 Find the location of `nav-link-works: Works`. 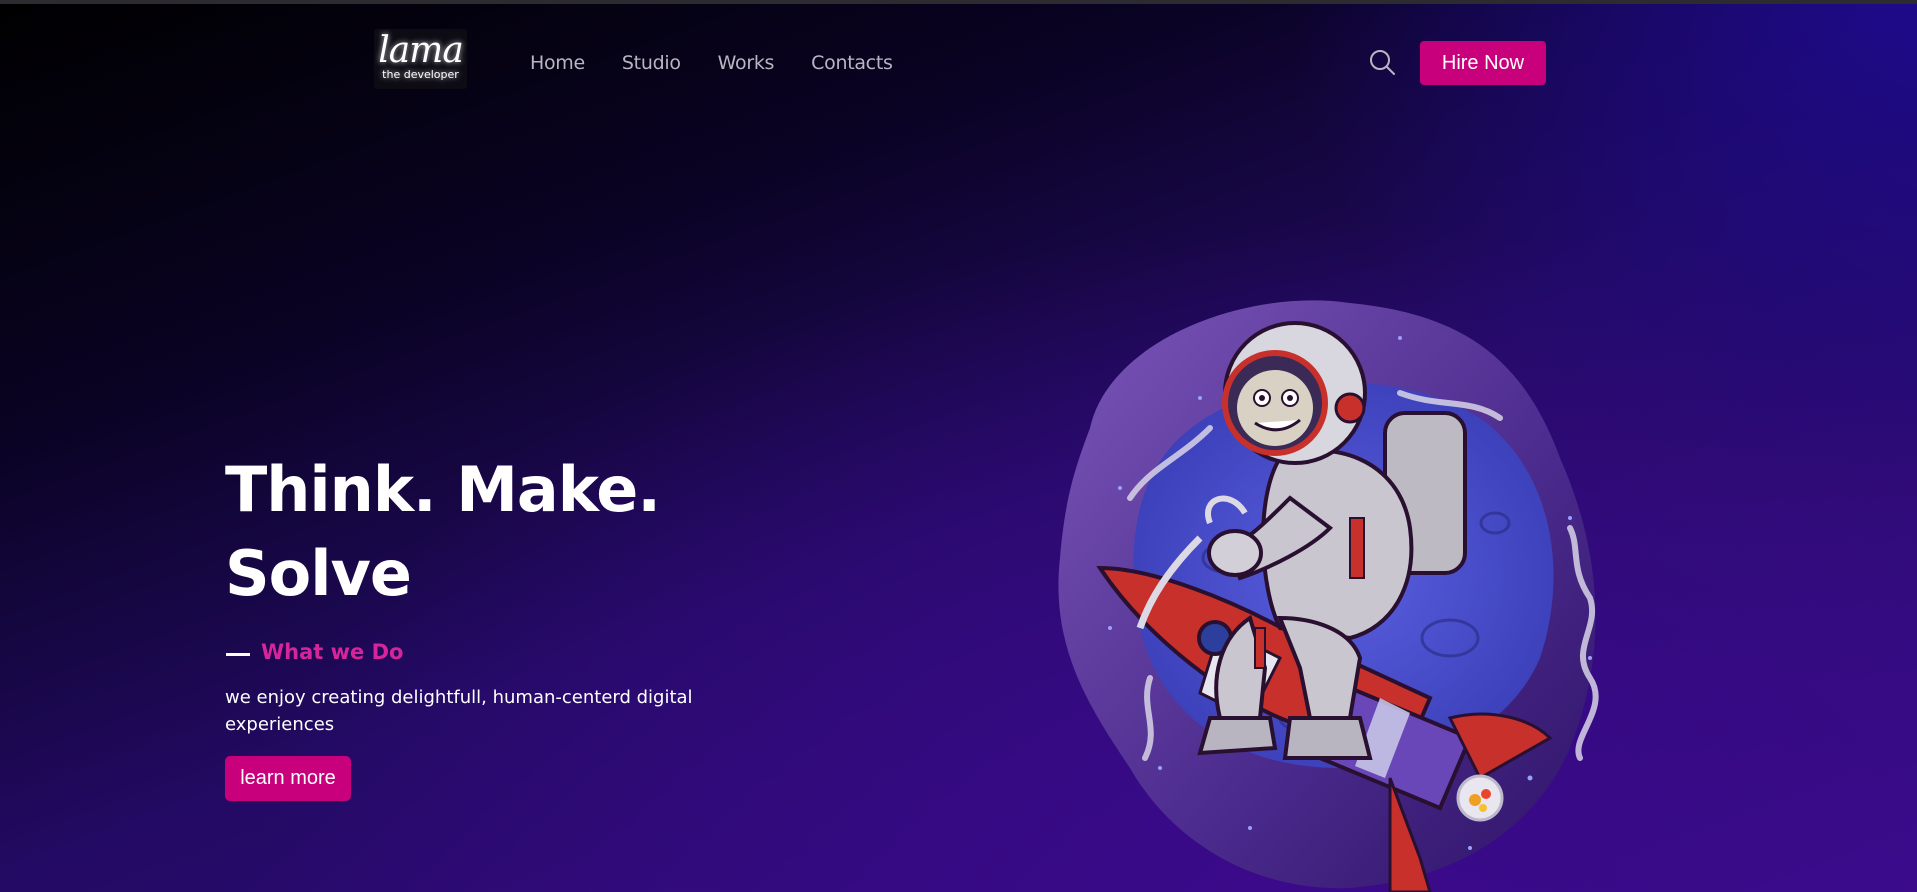

nav-link-works: Works is located at coordinates (746, 63).